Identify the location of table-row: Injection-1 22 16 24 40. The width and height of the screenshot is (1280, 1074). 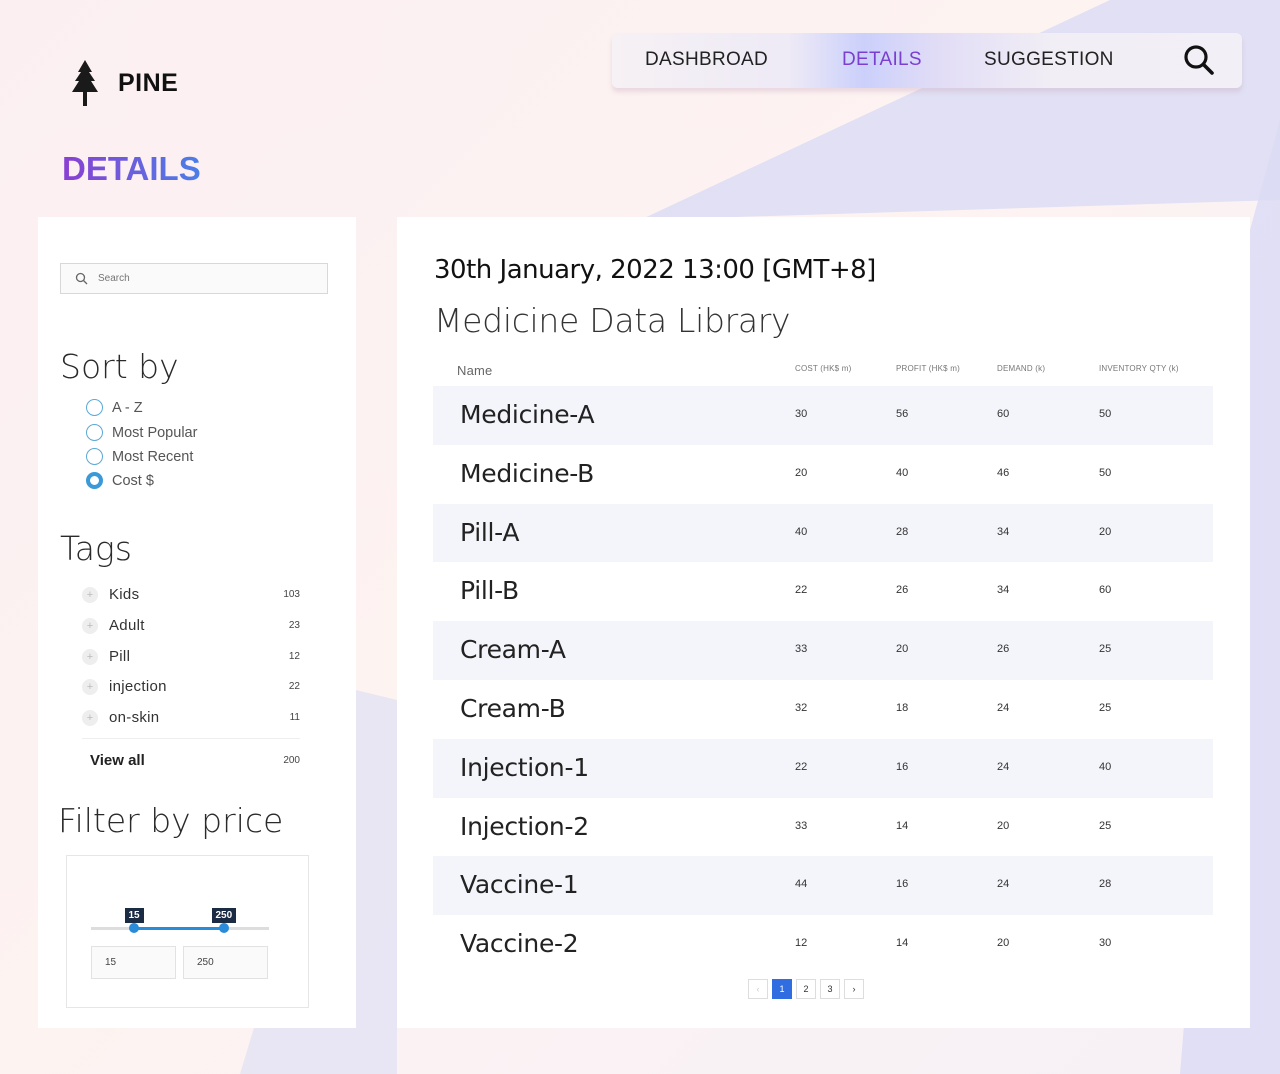
(823, 768).